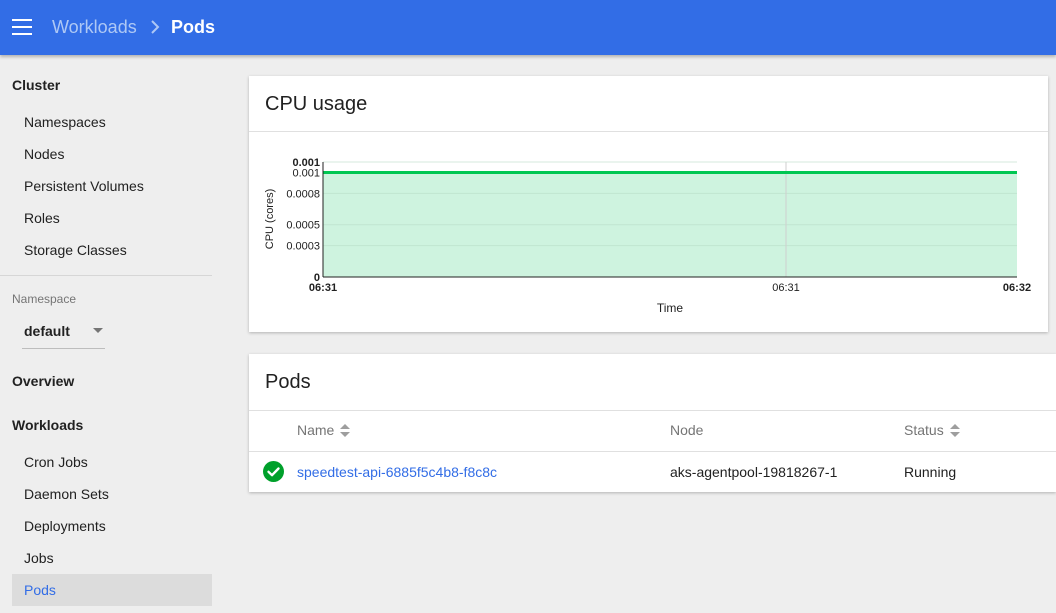 This screenshot has width=1056, height=613. I want to click on table-header-separator, so click(652, 451).